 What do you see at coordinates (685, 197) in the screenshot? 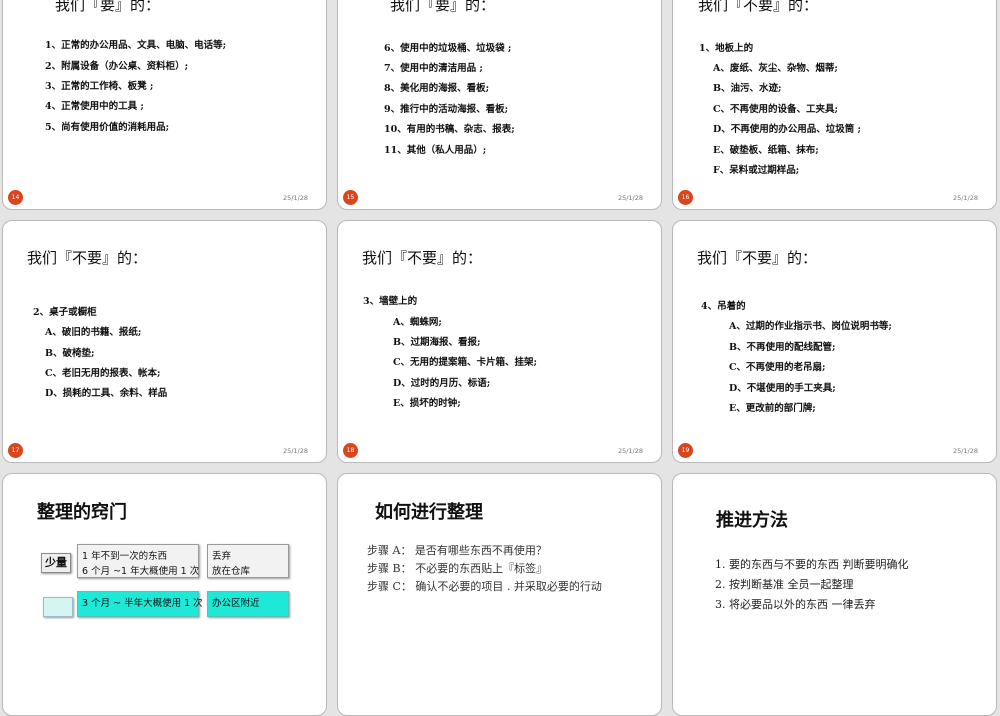
I see `slide-number-badge: 16` at bounding box center [685, 197].